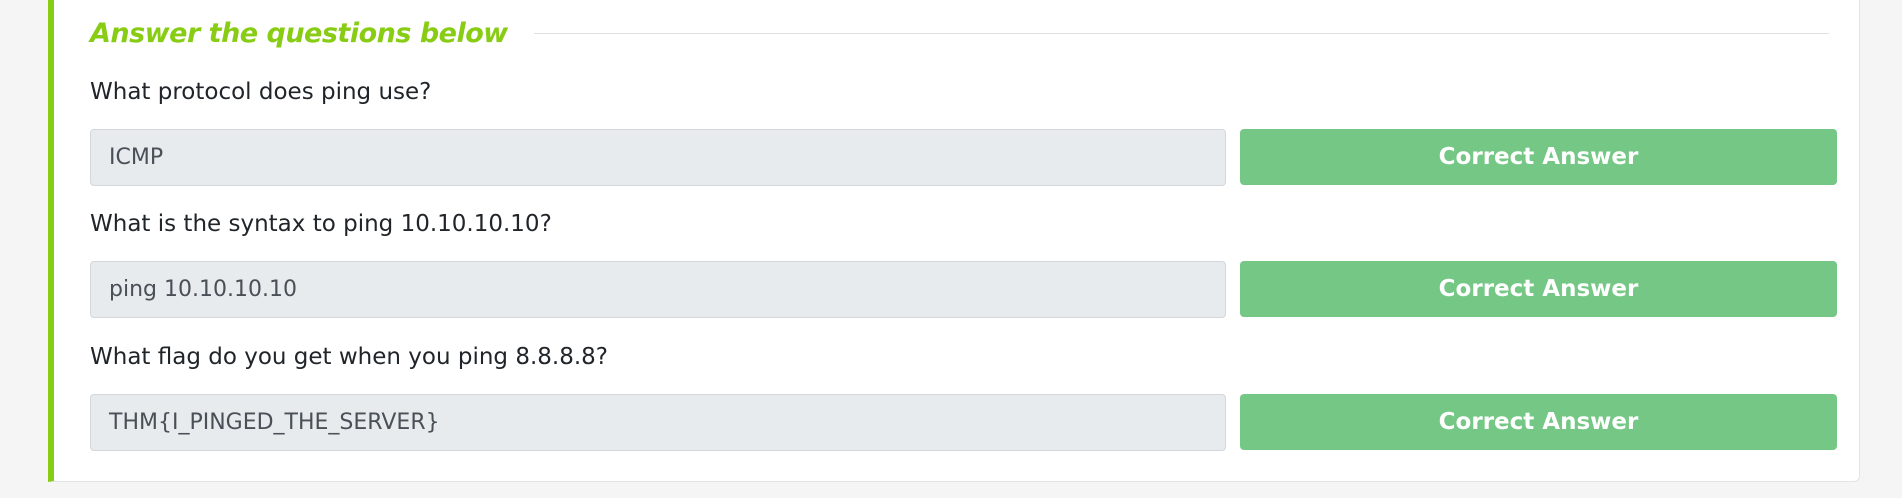  I want to click on correct-answer-2-button: Correct Answer, so click(1538, 289).